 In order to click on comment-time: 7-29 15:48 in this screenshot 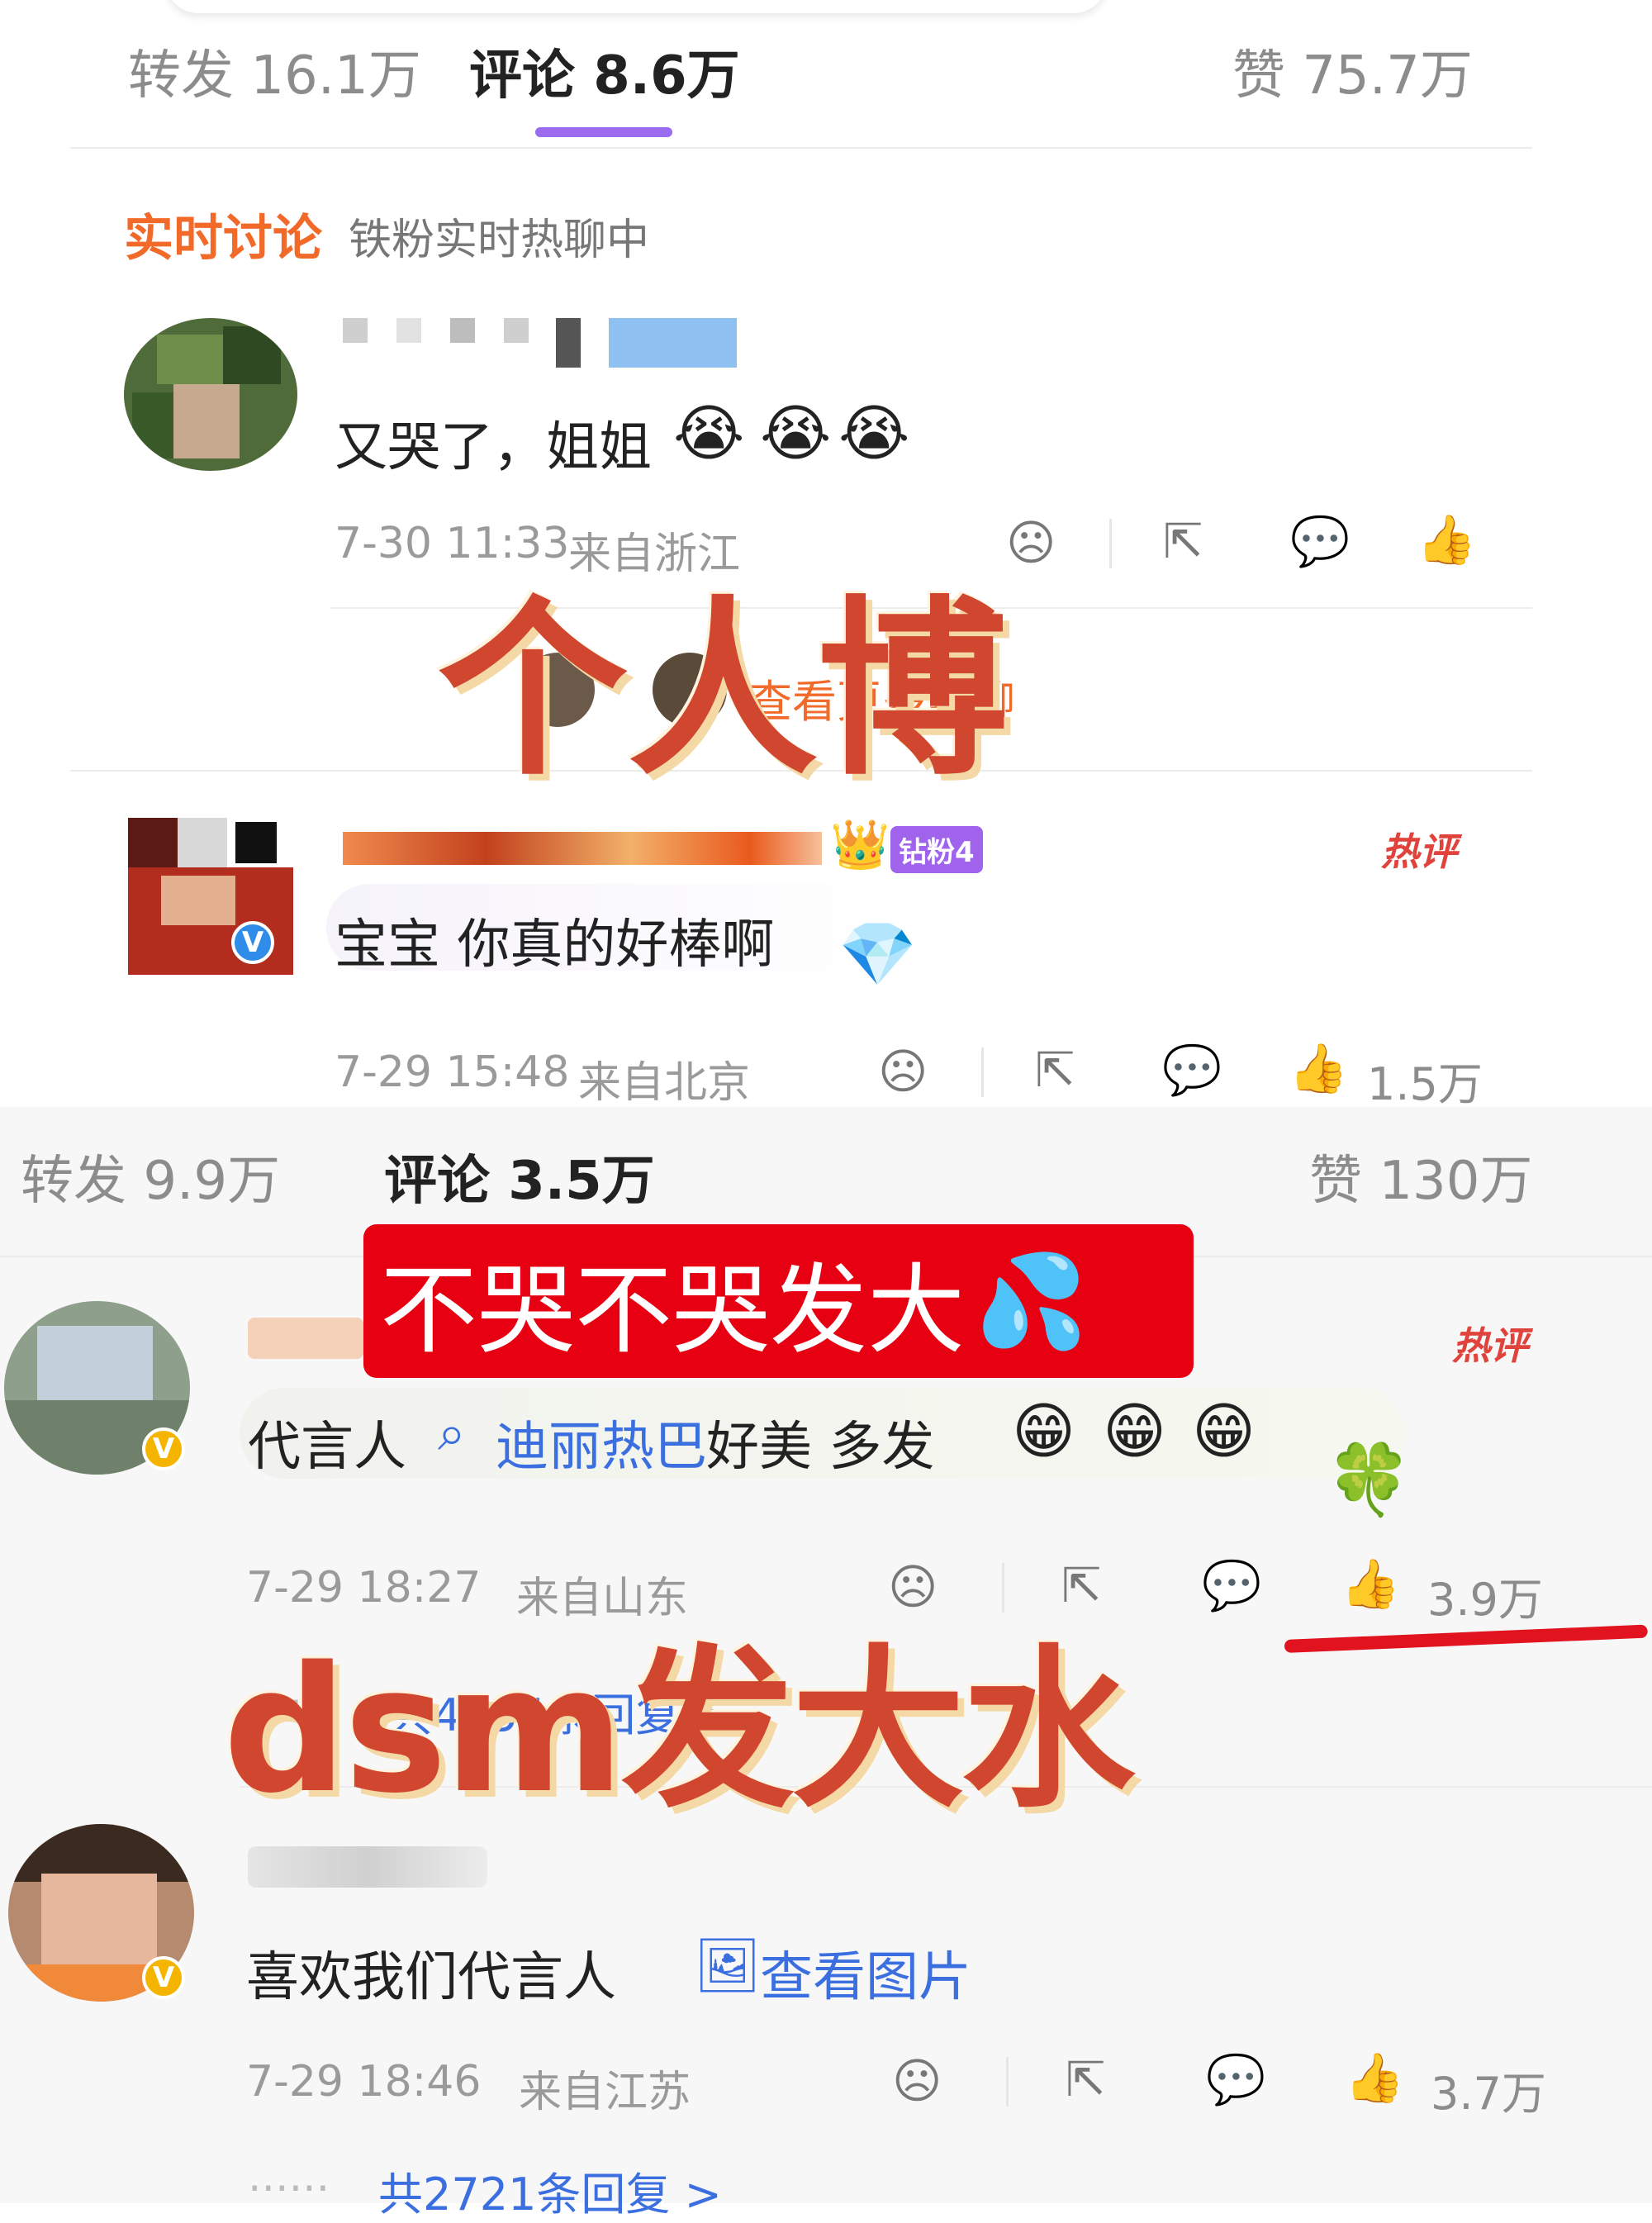, I will do `click(452, 1072)`.